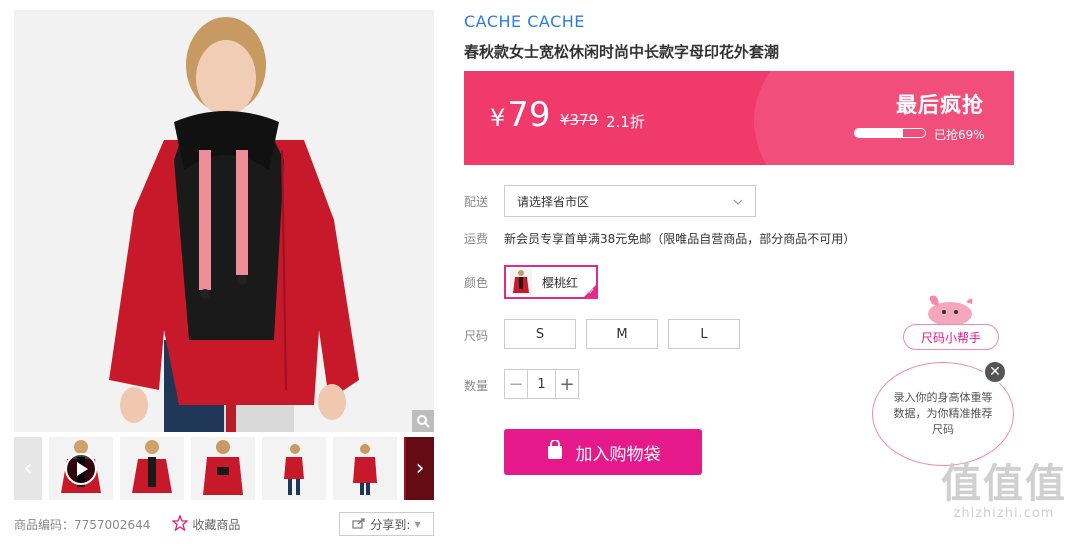 This screenshot has height=544, width=1083. I want to click on favorite-label: 收藏商品, so click(216, 524).